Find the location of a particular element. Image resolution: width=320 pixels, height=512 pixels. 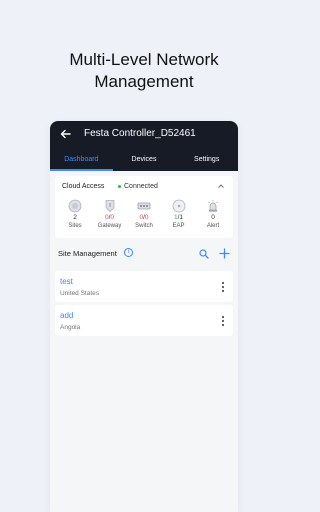

site-management-bar: Site Management i is located at coordinates (144, 254).